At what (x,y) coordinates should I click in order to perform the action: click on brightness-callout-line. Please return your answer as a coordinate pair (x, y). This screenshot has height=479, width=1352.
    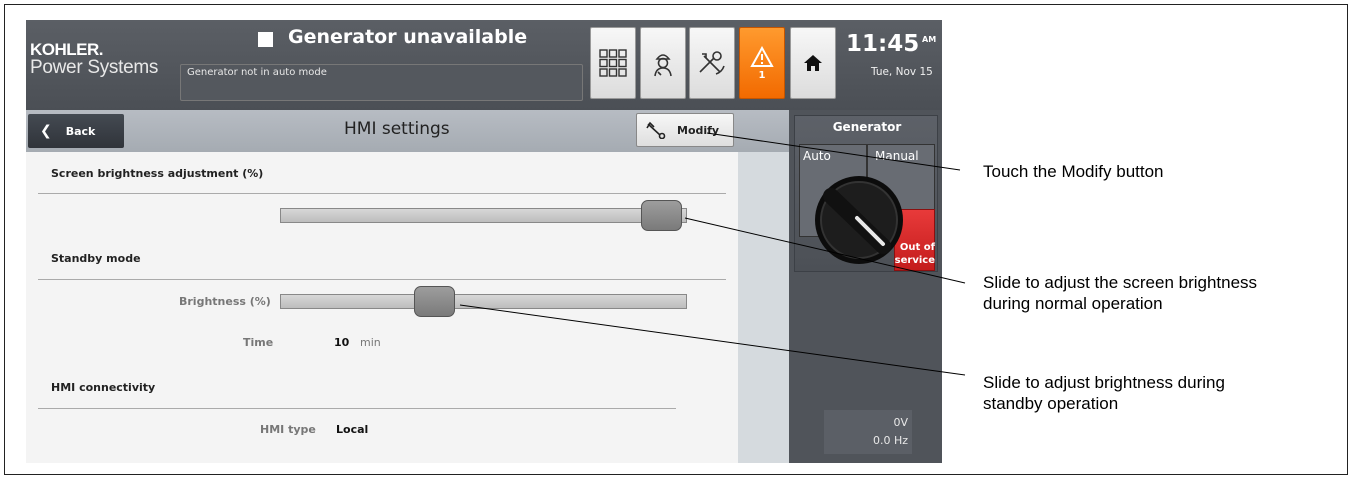
    Looking at the image, I should click on (825, 250).